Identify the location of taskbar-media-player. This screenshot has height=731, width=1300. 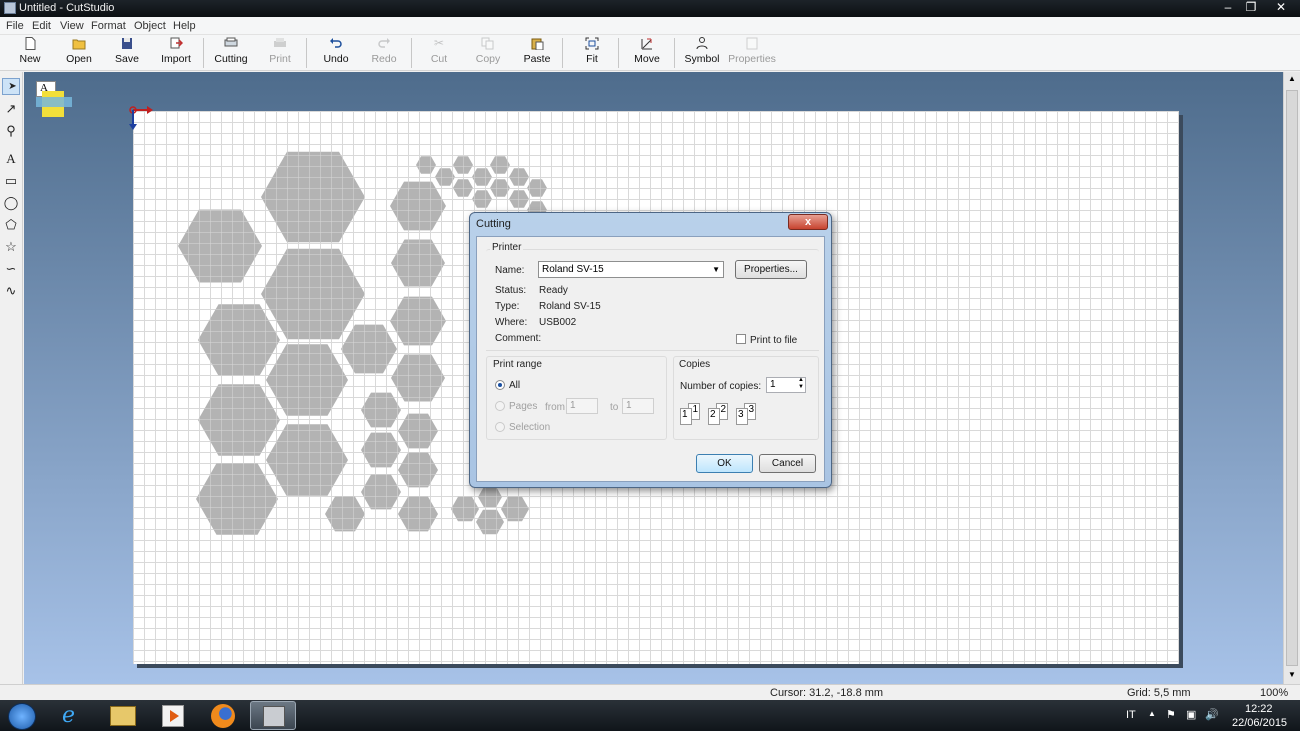
(173, 715).